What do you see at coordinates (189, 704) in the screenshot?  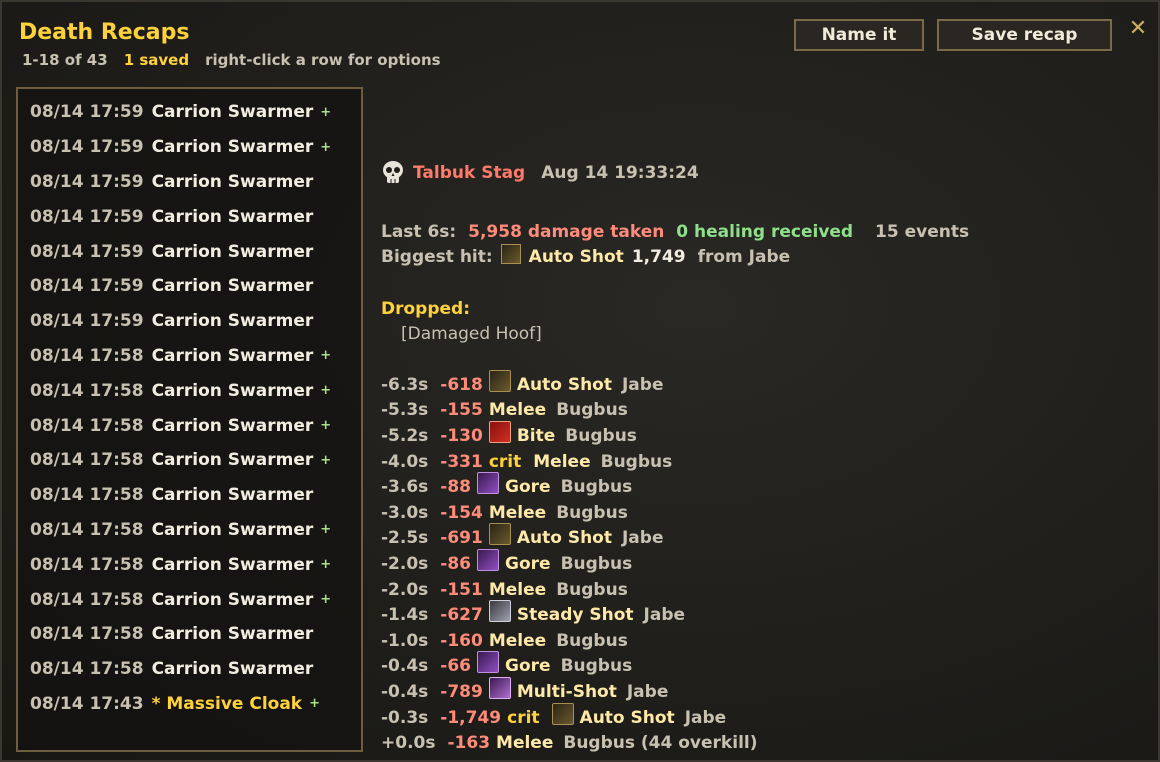 I see `recap-row: 08/14 17:43 * Massive Cloak +` at bounding box center [189, 704].